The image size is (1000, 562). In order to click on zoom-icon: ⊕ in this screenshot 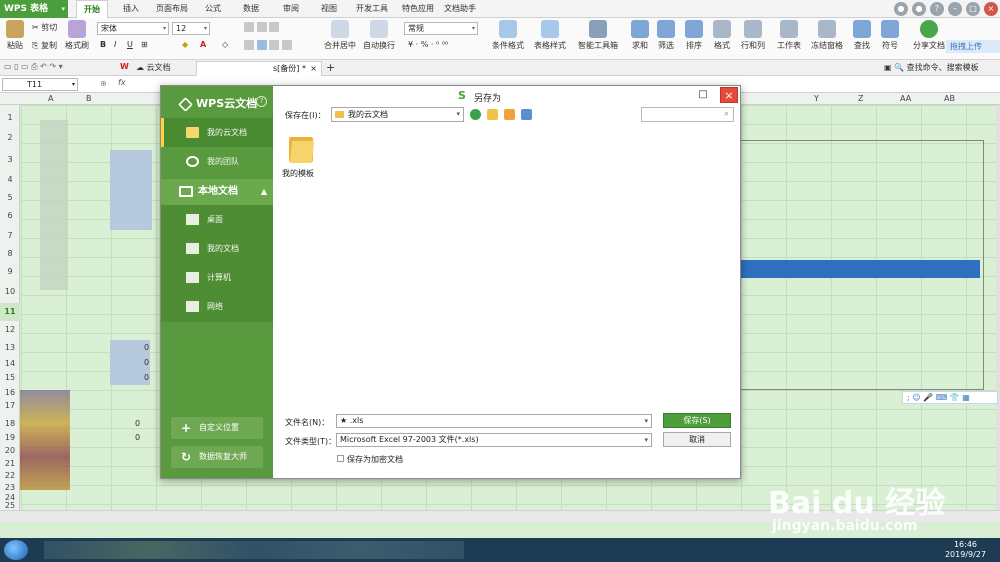, I will do `click(103, 83)`.